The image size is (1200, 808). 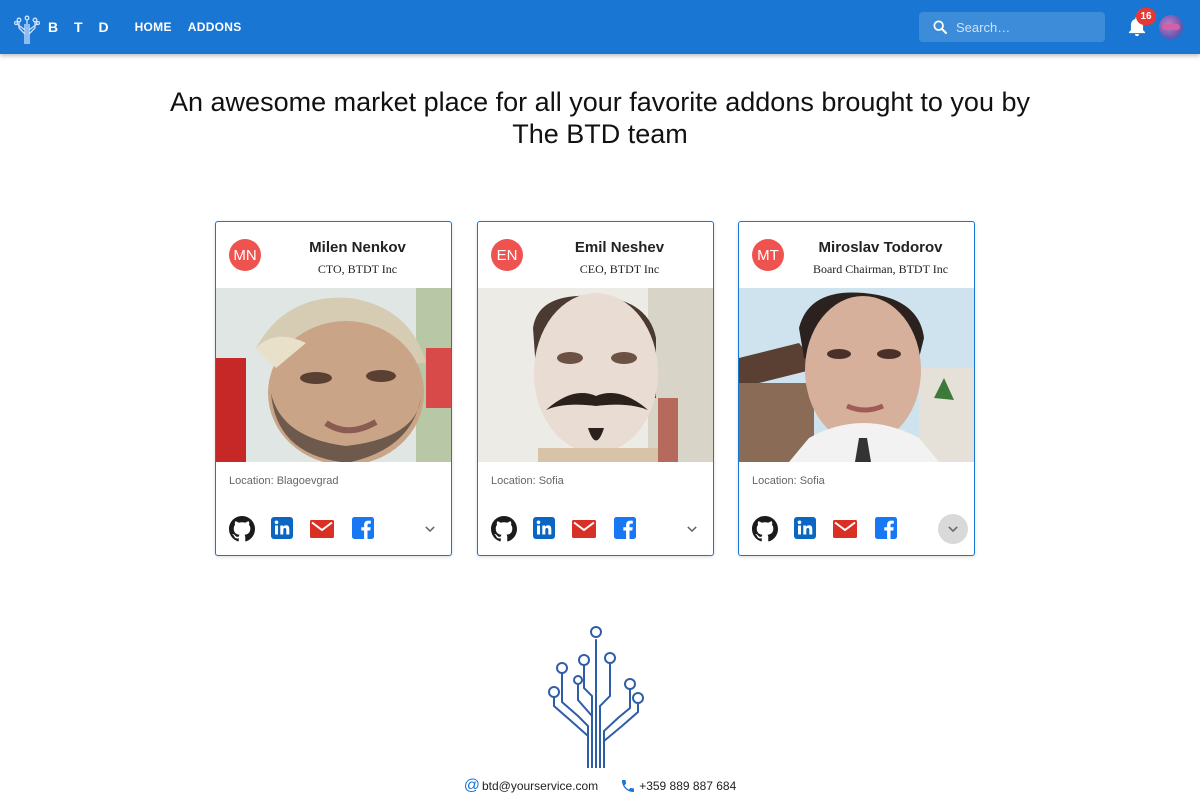 What do you see at coordinates (507, 255) in the screenshot?
I see `initials-avatar: EN` at bounding box center [507, 255].